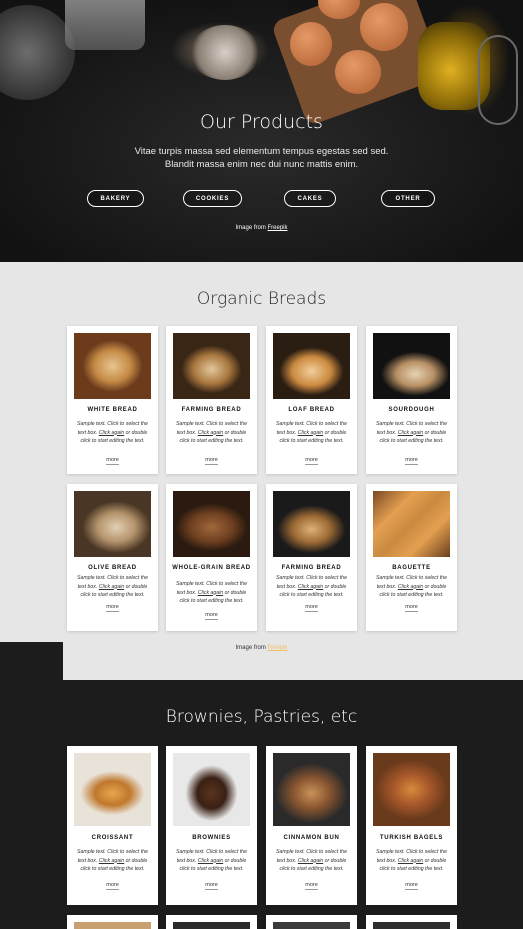 The width and height of the screenshot is (523, 929). Describe the element at coordinates (112, 524) in the screenshot. I see `olive-bread-image` at that location.